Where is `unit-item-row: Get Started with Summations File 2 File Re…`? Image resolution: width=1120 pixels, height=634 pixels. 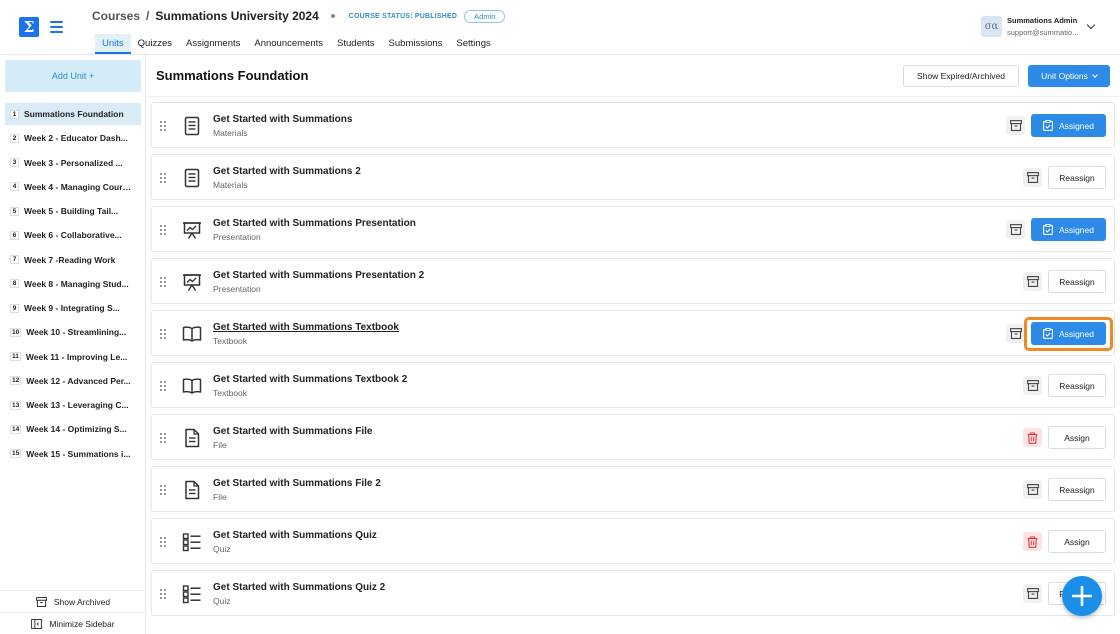
unit-item-row: Get Started with Summations File 2 File Re… is located at coordinates (633, 489).